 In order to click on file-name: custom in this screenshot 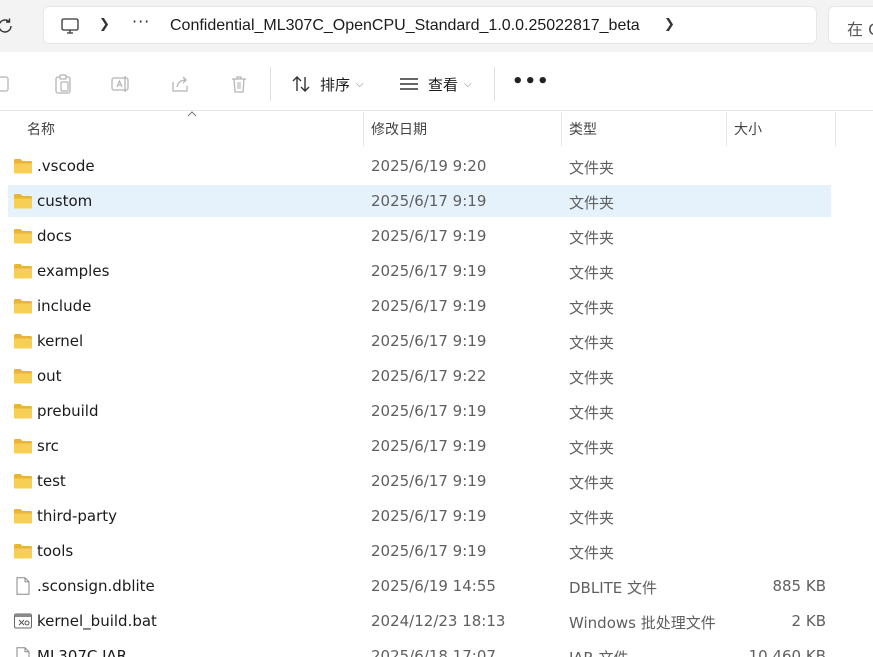, I will do `click(65, 201)`.